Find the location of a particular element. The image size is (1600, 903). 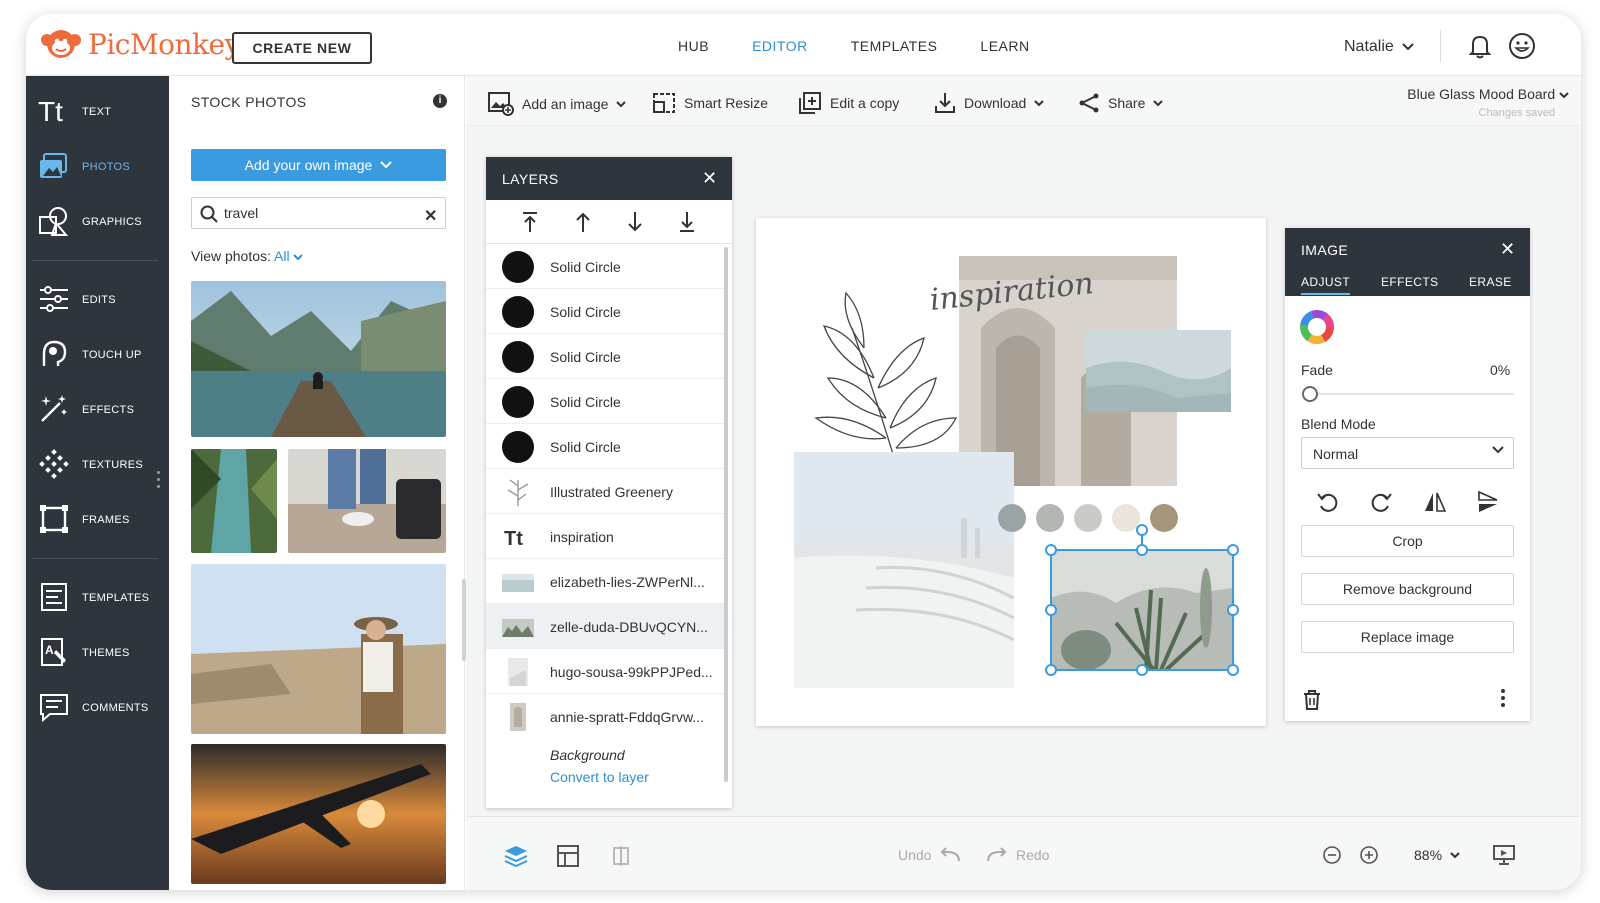

stock-photo-luggage is located at coordinates (367, 501).